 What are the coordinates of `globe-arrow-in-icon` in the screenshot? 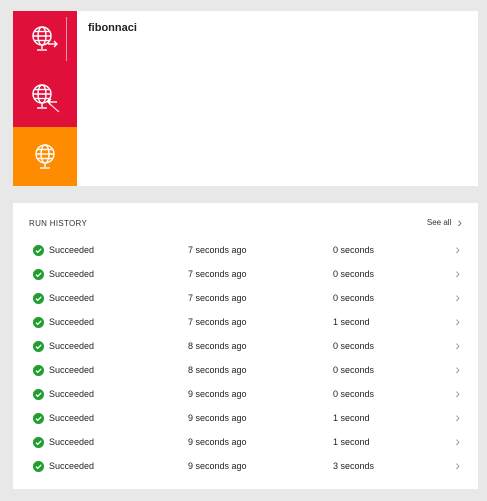 It's located at (45, 97).